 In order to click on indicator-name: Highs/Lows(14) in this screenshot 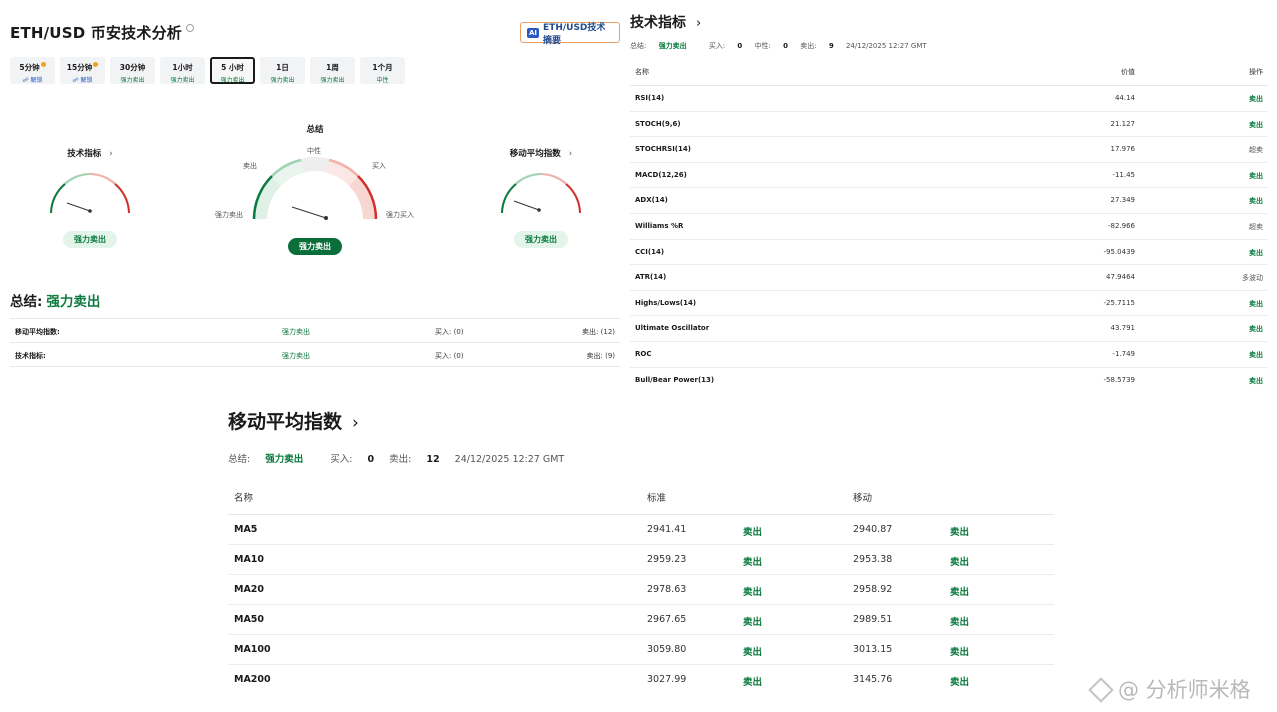, I will do `click(666, 302)`.